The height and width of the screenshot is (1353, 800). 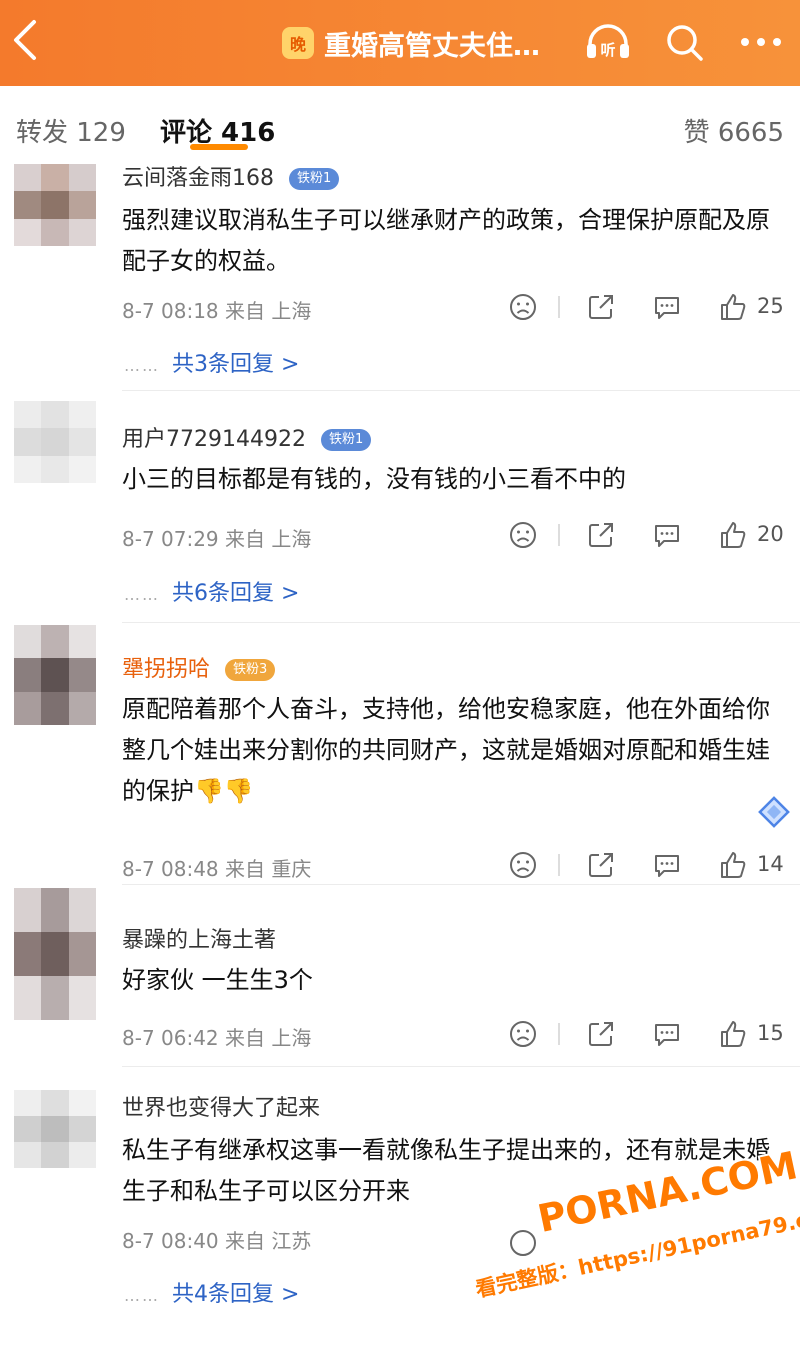 I want to click on chevron-left-icon, so click(x=25, y=40).